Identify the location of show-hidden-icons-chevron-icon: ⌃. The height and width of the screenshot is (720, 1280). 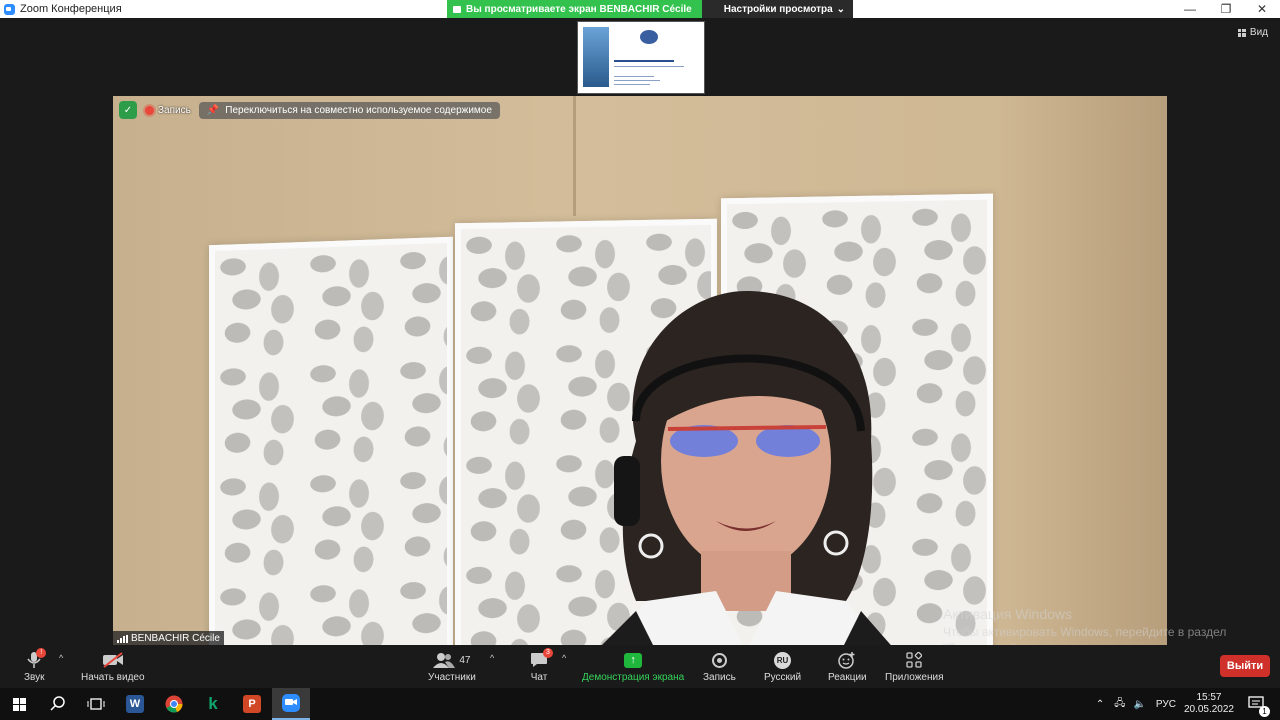
(1100, 704).